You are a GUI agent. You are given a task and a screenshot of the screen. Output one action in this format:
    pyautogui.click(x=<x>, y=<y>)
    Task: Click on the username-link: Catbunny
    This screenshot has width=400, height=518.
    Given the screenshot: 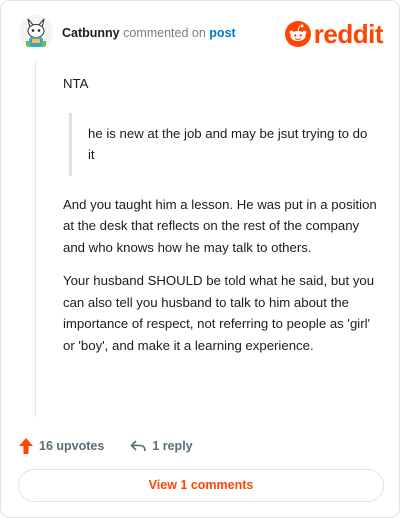 What is the action you would take?
    pyautogui.click(x=91, y=33)
    